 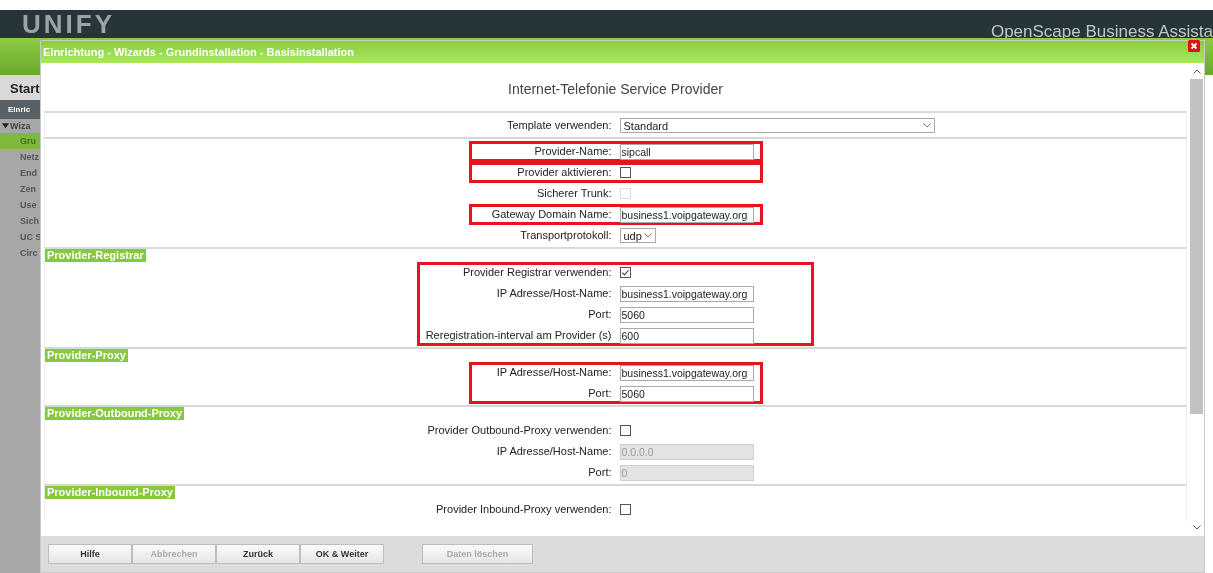 What do you see at coordinates (573, 151) in the screenshot?
I see `field-label: Provider-Name:` at bounding box center [573, 151].